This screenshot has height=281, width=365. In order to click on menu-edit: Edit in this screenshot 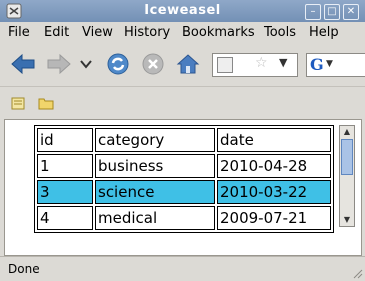, I will do `click(56, 32)`.